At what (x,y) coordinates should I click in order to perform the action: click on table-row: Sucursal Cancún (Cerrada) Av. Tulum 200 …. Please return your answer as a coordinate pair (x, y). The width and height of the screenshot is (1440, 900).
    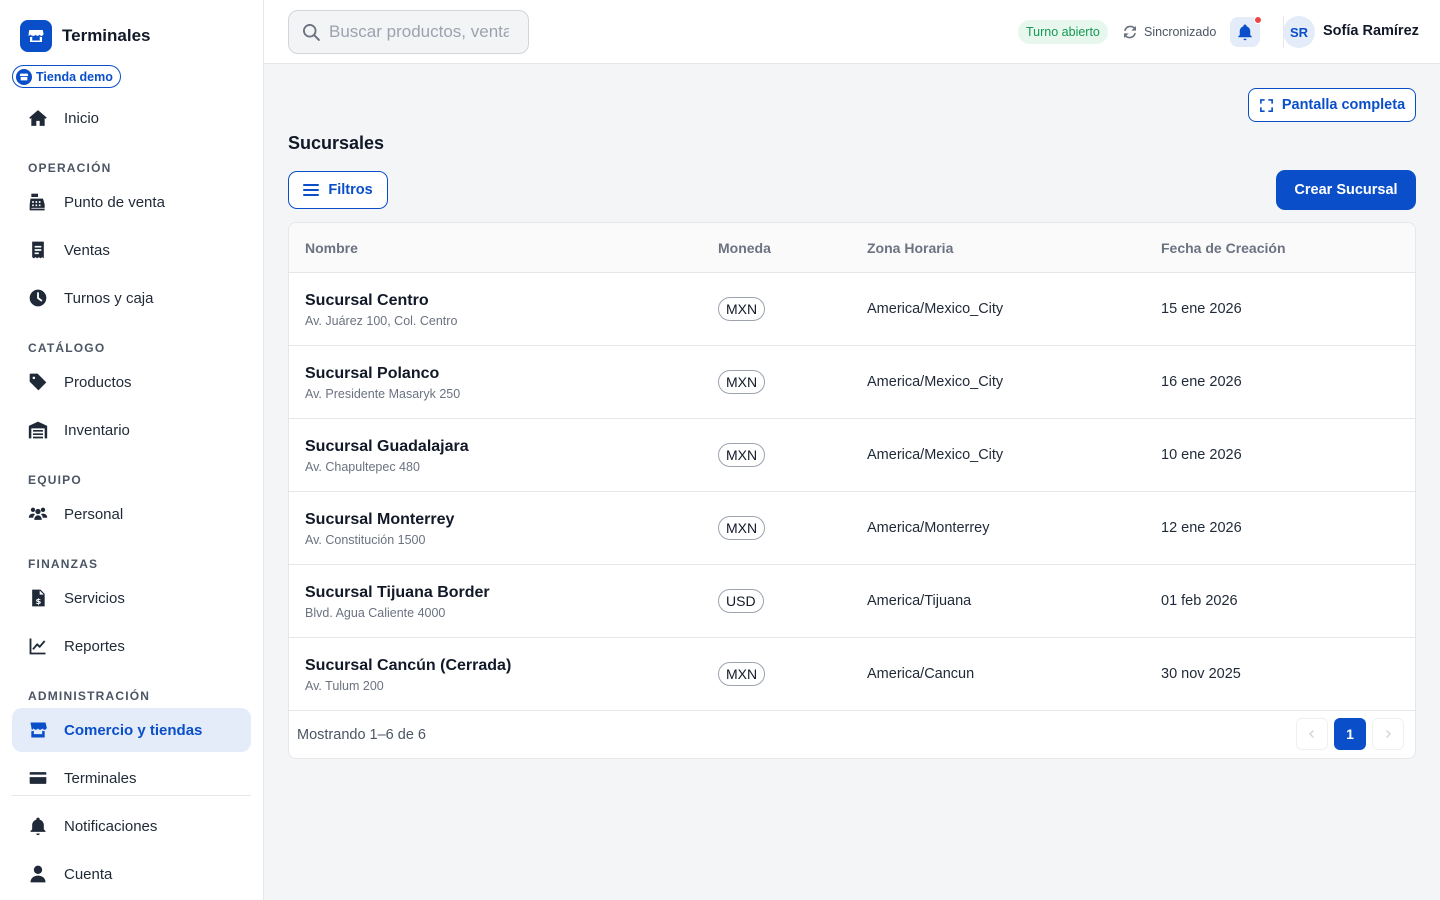
    Looking at the image, I should click on (852, 674).